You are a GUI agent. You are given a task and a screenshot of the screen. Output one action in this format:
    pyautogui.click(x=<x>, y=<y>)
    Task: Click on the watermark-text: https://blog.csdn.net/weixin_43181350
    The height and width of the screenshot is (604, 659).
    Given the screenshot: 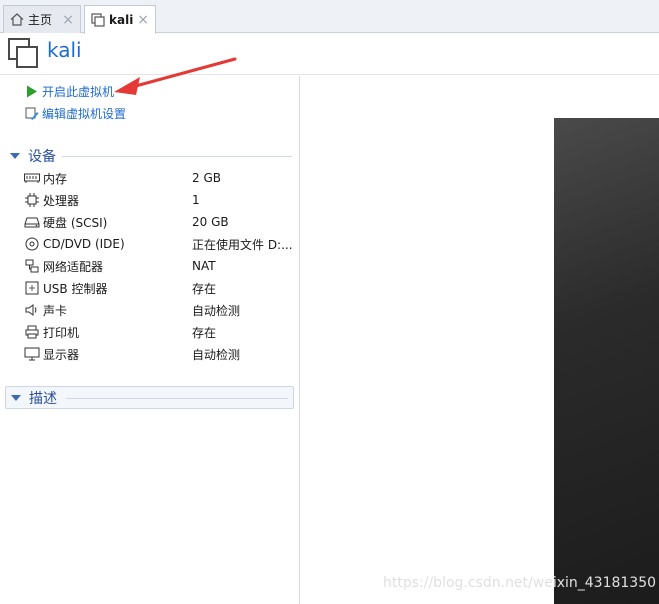 What is the action you would take?
    pyautogui.click(x=520, y=583)
    